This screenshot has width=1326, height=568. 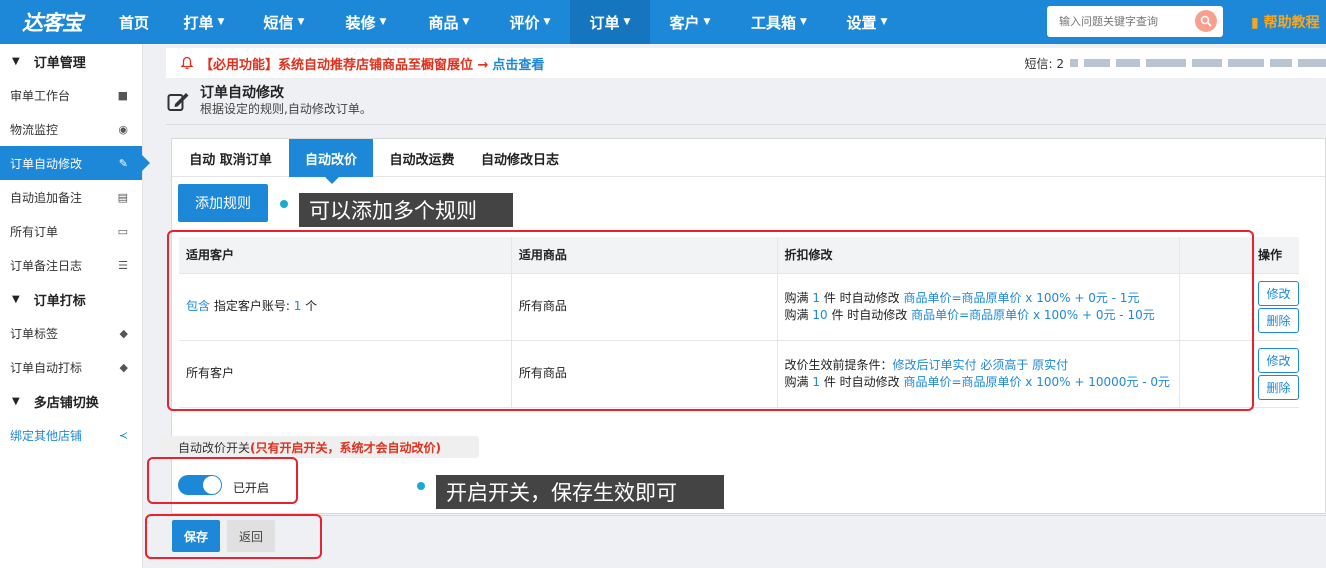 I want to click on tab-auto-freight: 自动改运费, so click(x=422, y=158).